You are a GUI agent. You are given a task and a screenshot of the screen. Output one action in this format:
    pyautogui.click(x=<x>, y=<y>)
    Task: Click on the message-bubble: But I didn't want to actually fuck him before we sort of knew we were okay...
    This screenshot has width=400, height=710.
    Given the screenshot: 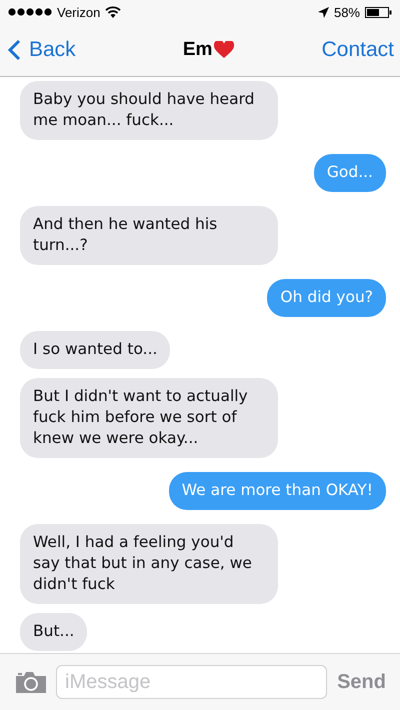 What is the action you would take?
    pyautogui.click(x=149, y=418)
    